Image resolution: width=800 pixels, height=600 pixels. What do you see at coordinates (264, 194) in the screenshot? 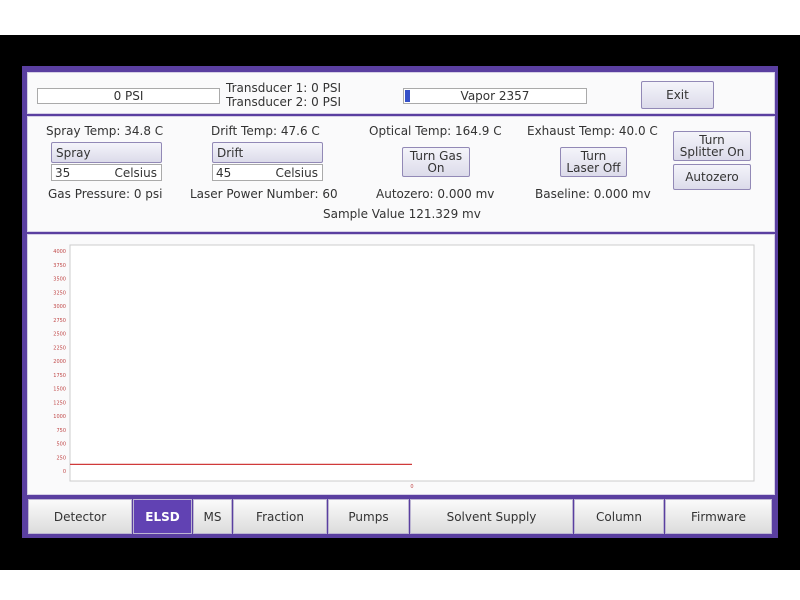
I see `laser-power-readout: Laser Power Number: 60` at bounding box center [264, 194].